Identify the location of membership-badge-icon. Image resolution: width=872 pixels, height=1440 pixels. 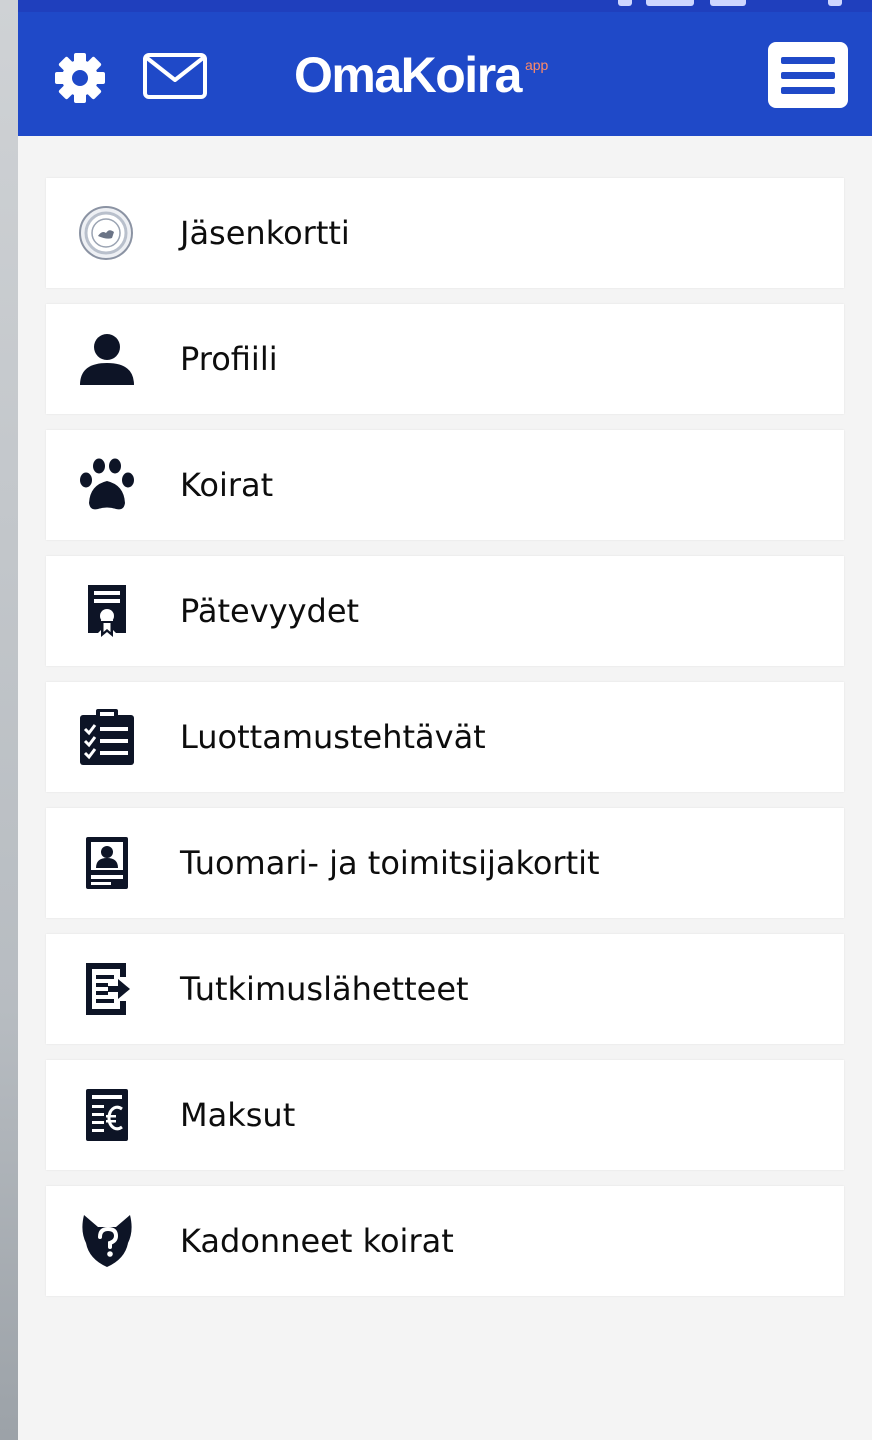
(107, 233).